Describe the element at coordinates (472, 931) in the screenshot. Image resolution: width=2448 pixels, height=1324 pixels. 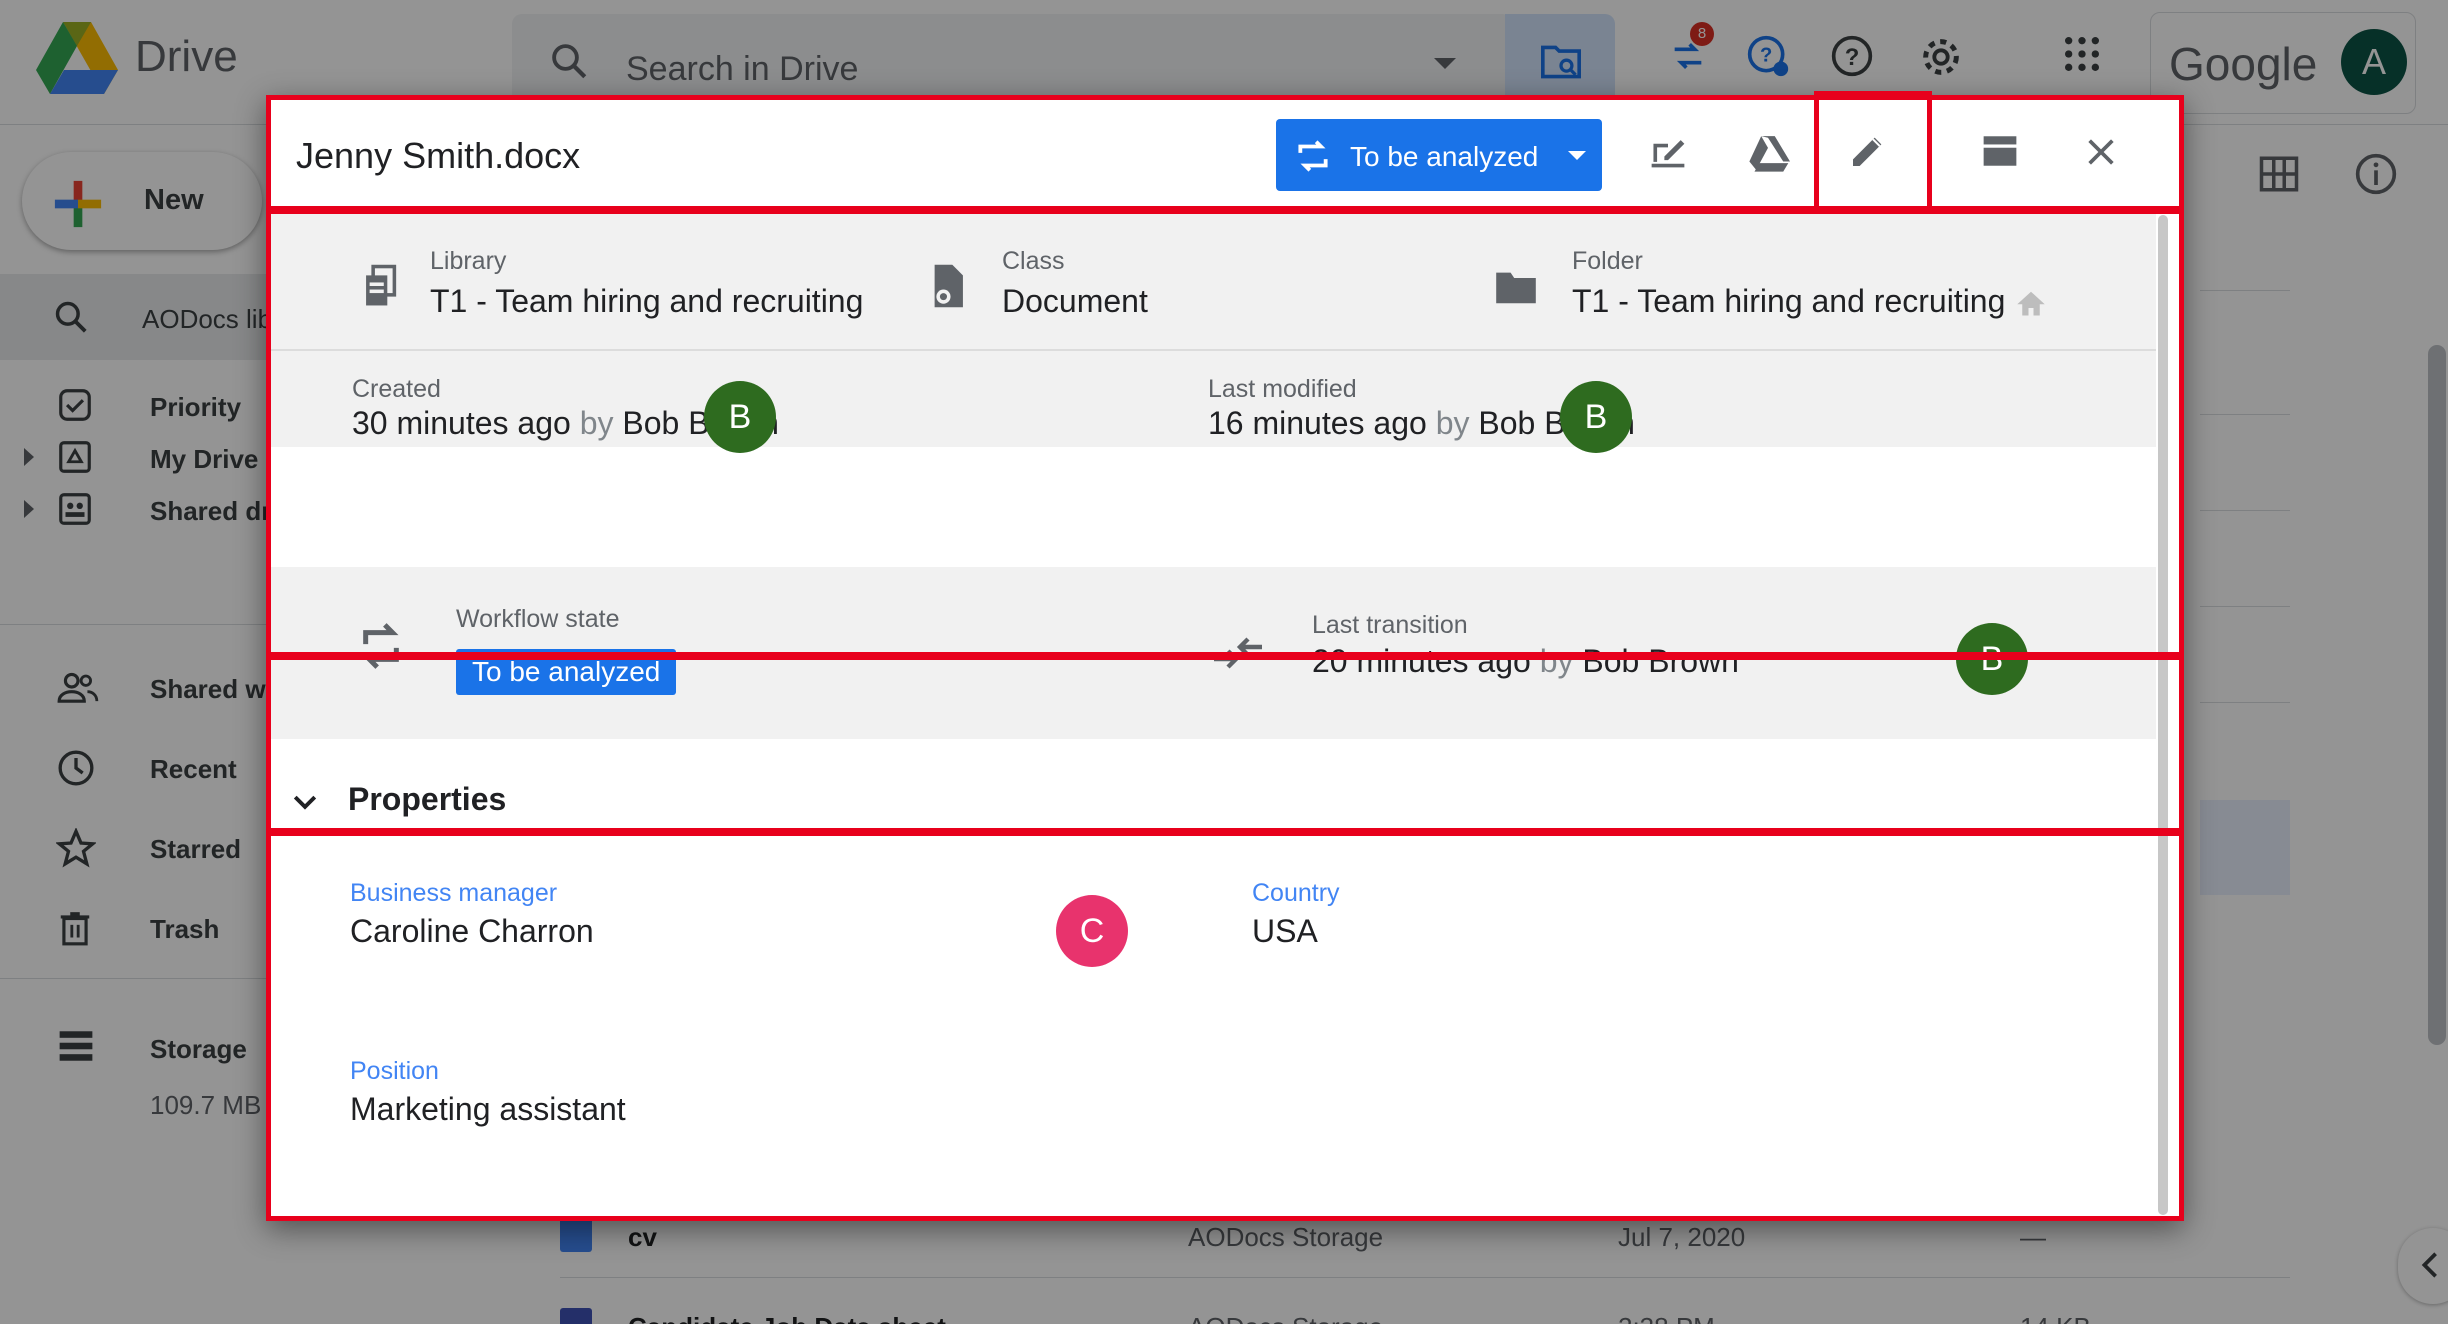
I see `business-manager-value: Caroline Charron` at that location.